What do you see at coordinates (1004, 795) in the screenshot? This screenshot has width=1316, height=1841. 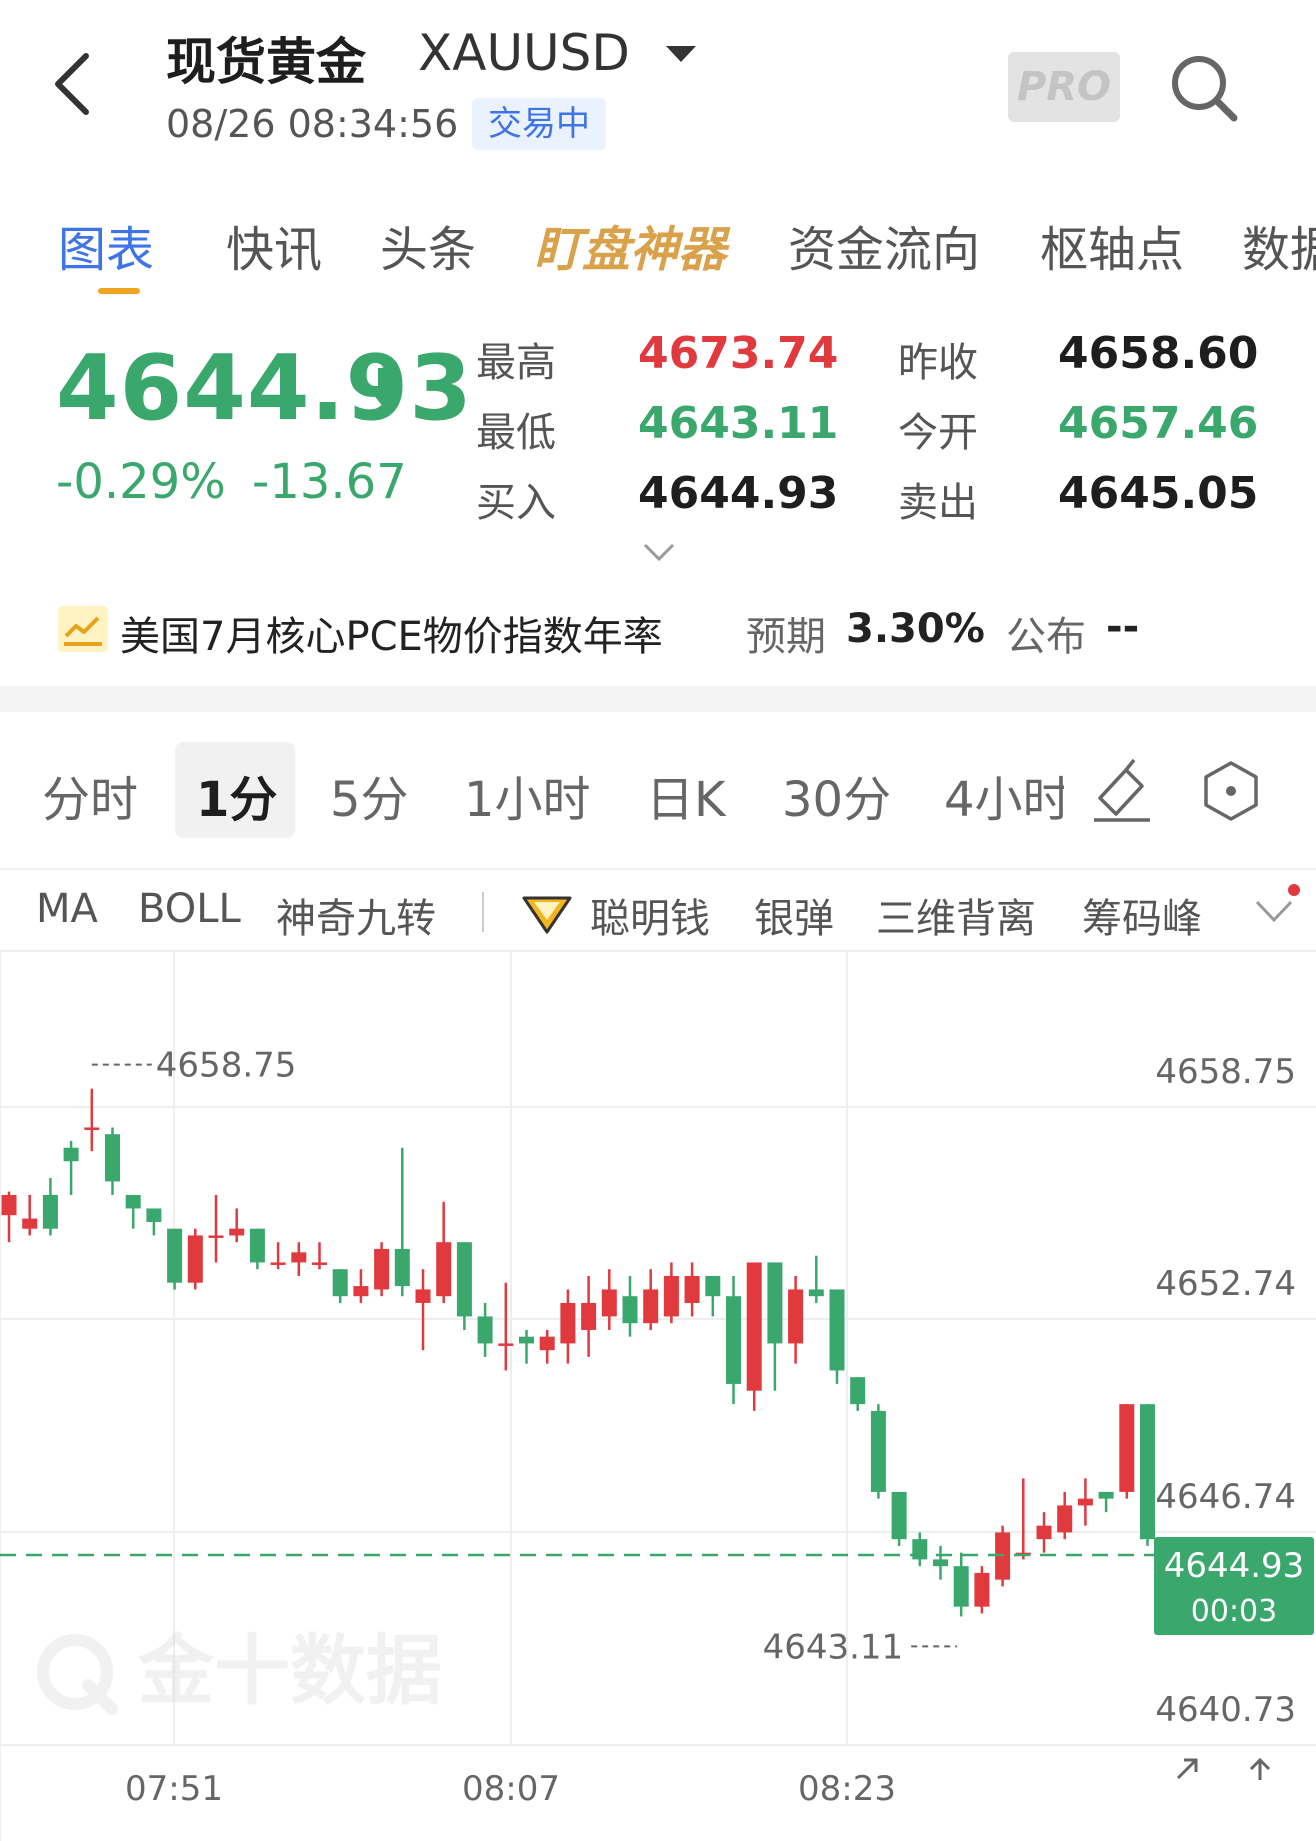 I see `period-4hour: 4小时` at bounding box center [1004, 795].